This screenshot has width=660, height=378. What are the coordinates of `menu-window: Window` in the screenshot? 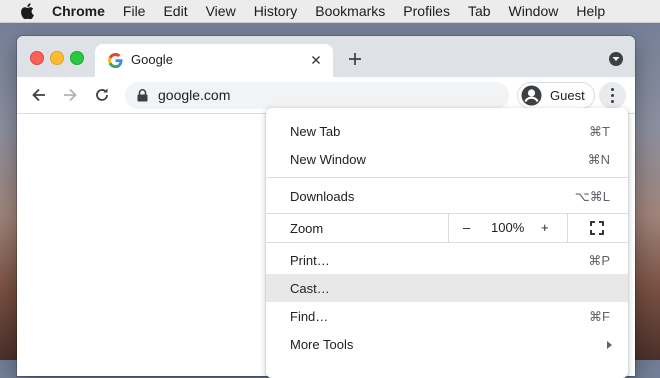 It's located at (534, 11).